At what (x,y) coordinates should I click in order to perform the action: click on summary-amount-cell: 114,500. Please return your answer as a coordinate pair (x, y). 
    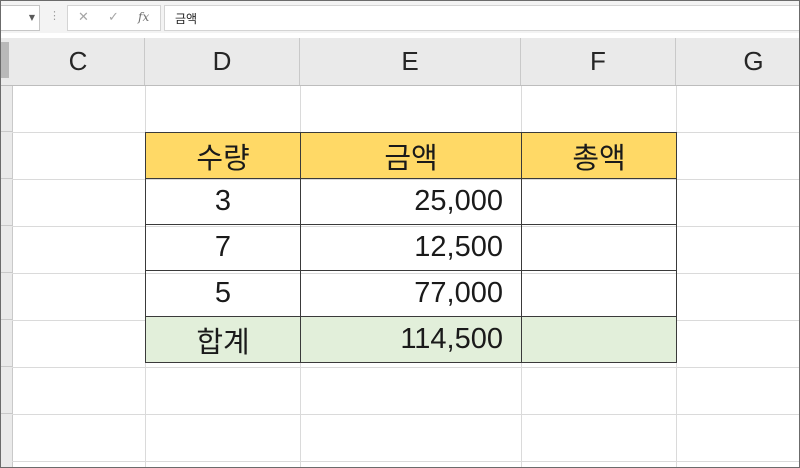
    Looking at the image, I should click on (411, 339).